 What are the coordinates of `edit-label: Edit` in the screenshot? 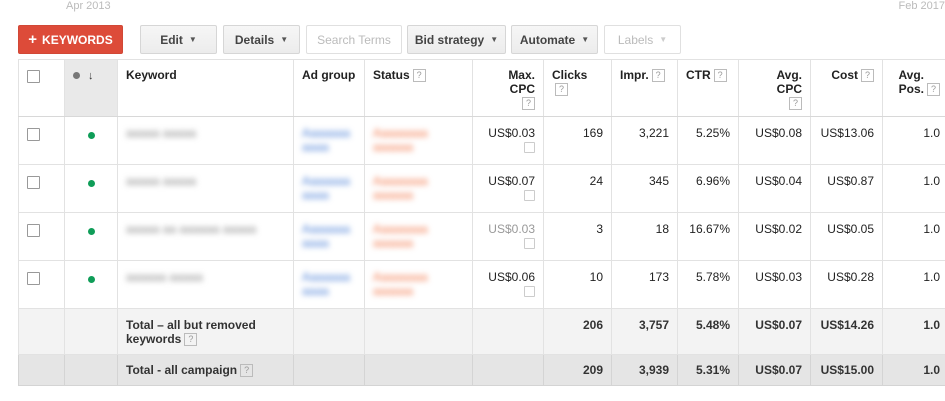 It's located at (171, 39).